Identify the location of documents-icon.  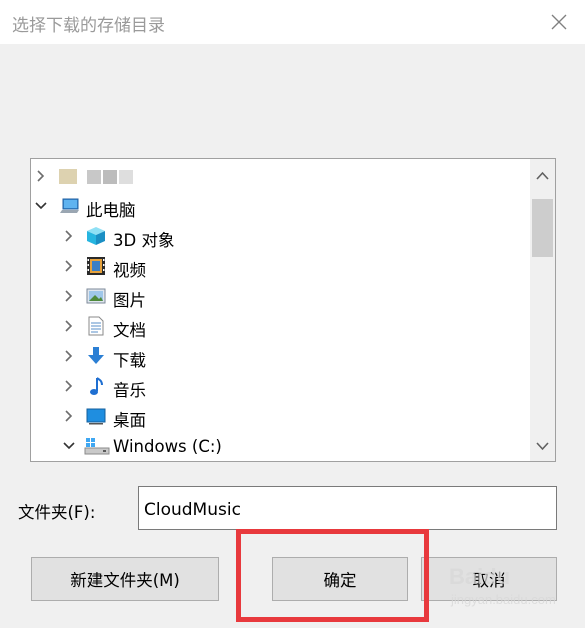
(96, 326).